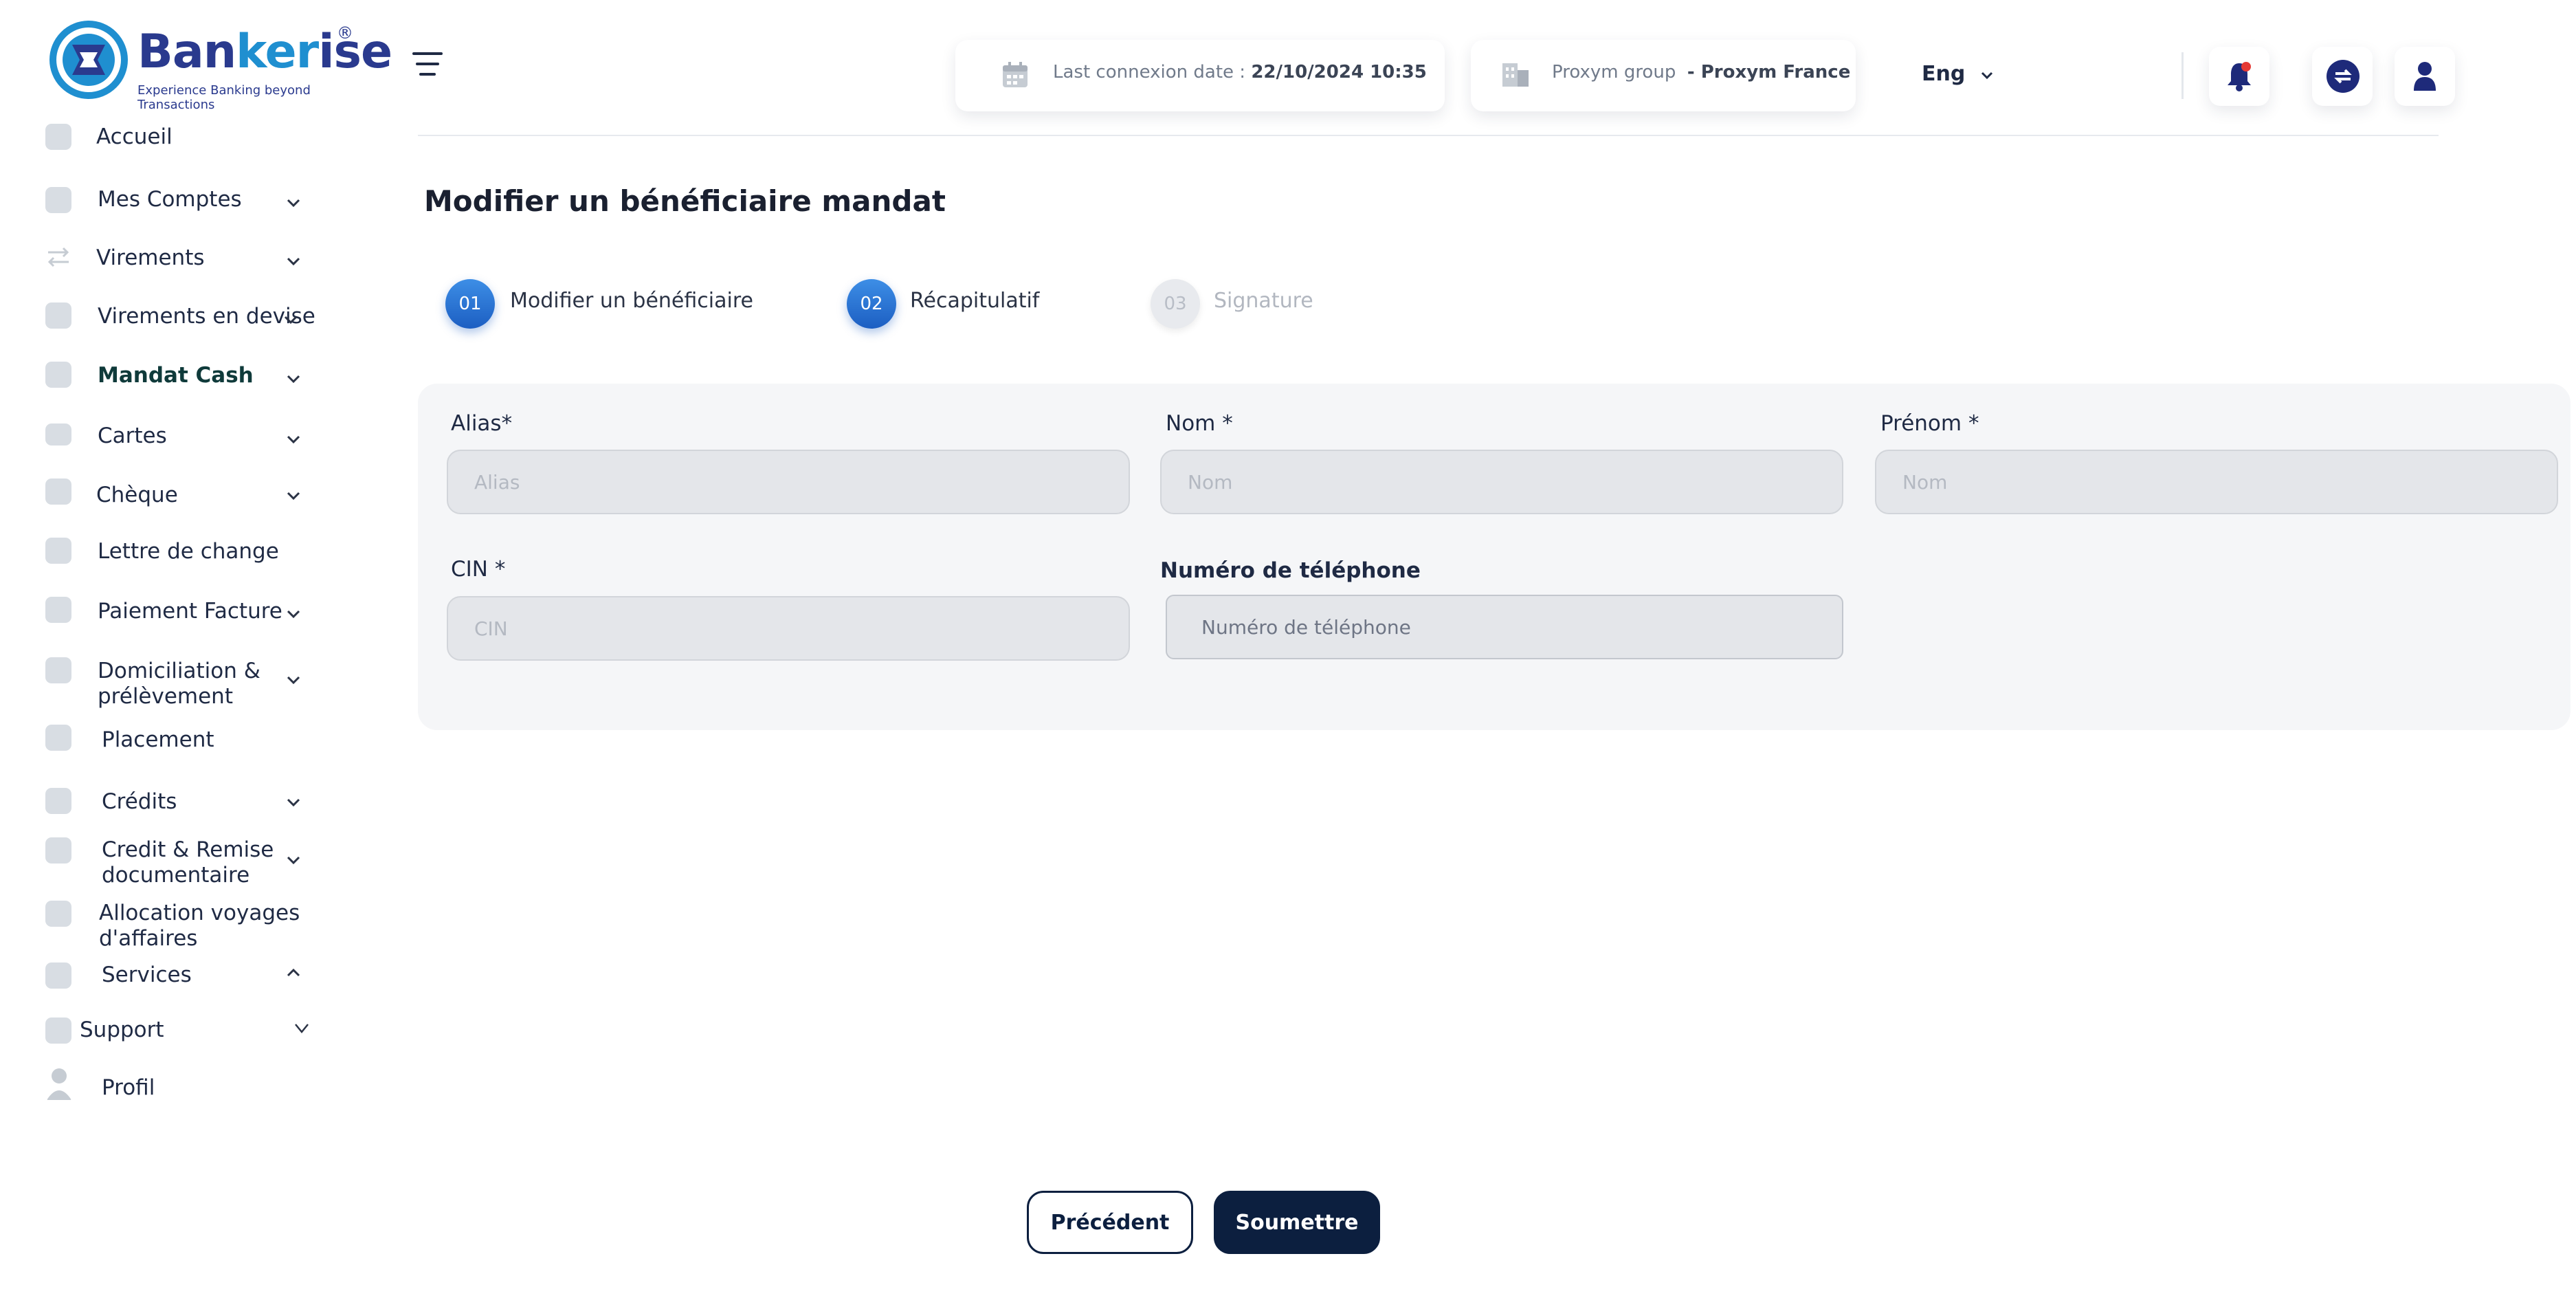 This screenshot has height=1309, width=2576. I want to click on sidebar-item-label: Credit & Remise documentaire, so click(188, 862).